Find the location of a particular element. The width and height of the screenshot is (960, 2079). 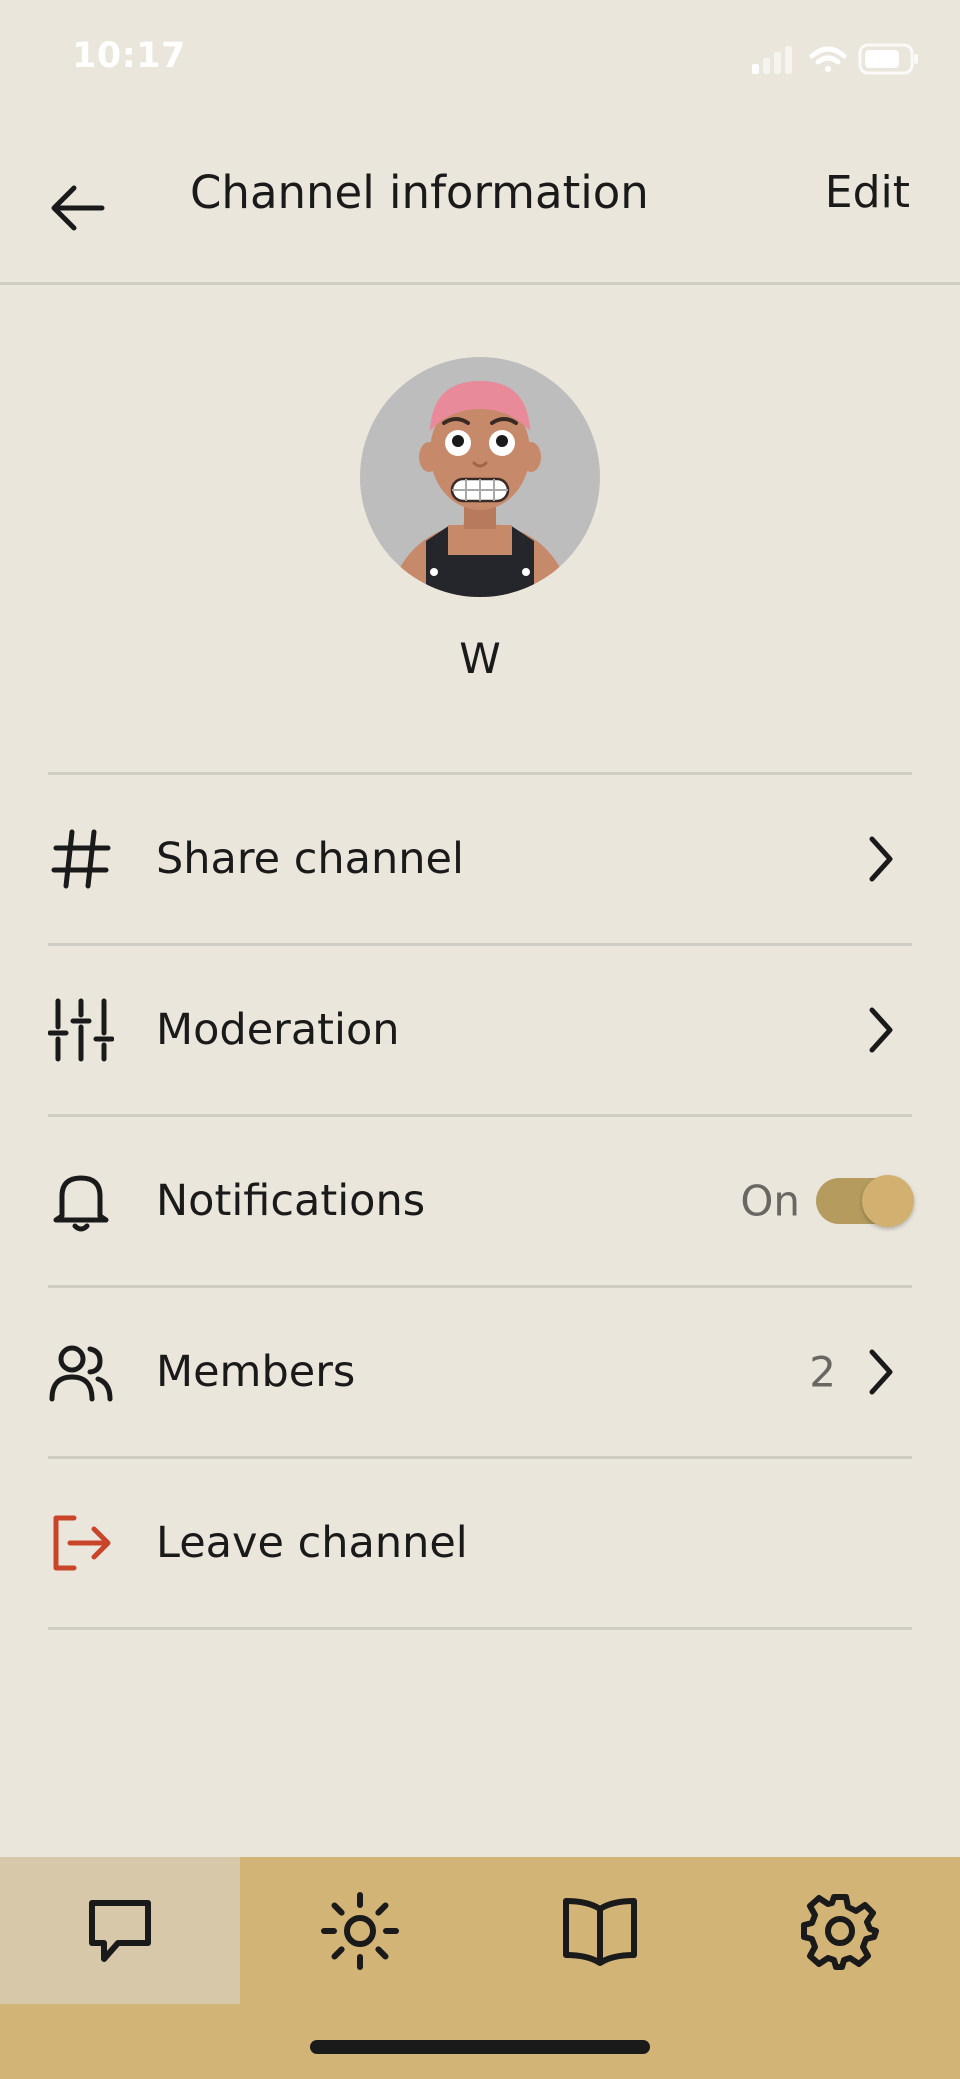

leave-channel-label: Leave channel is located at coordinates (312, 1543).